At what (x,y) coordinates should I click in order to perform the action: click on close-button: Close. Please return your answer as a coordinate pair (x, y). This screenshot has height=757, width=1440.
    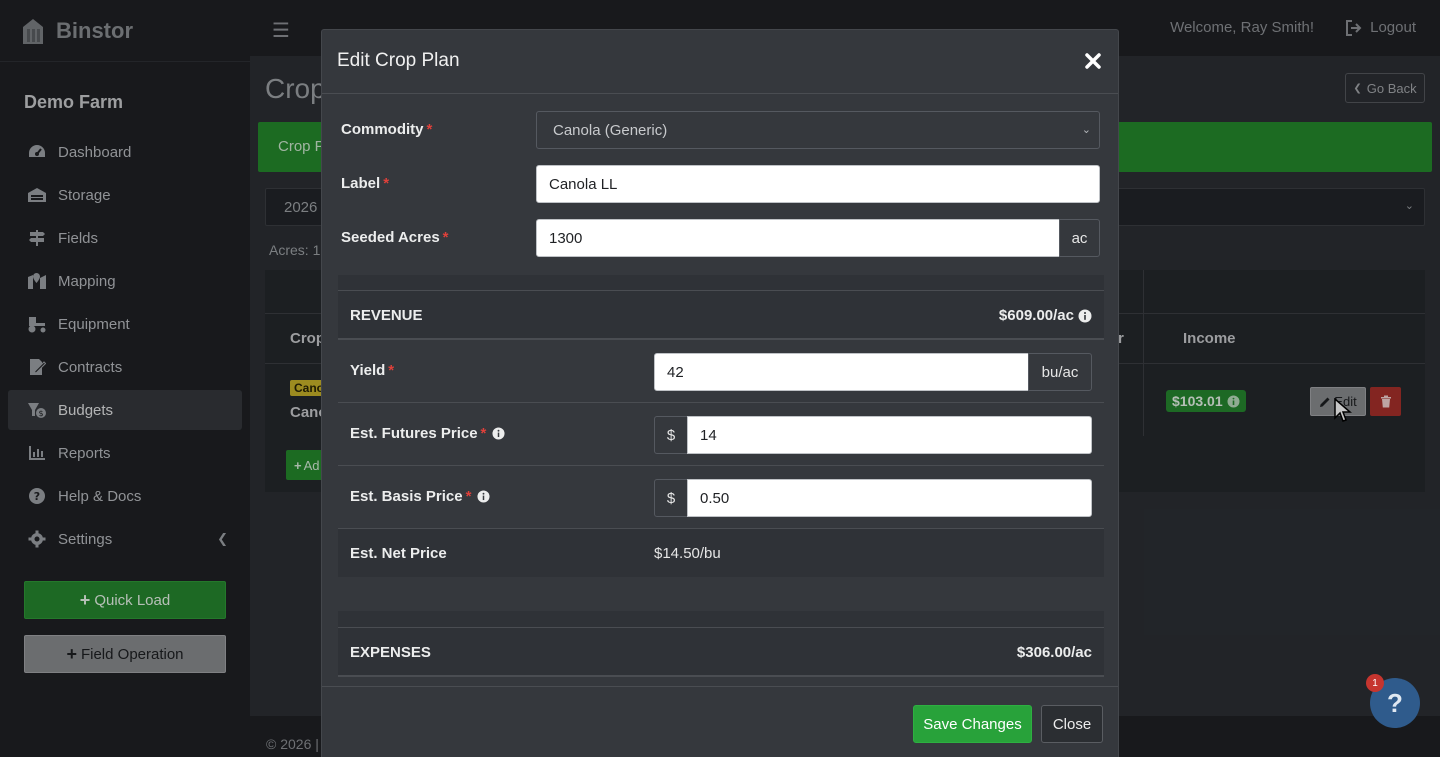
    Looking at the image, I should click on (1072, 724).